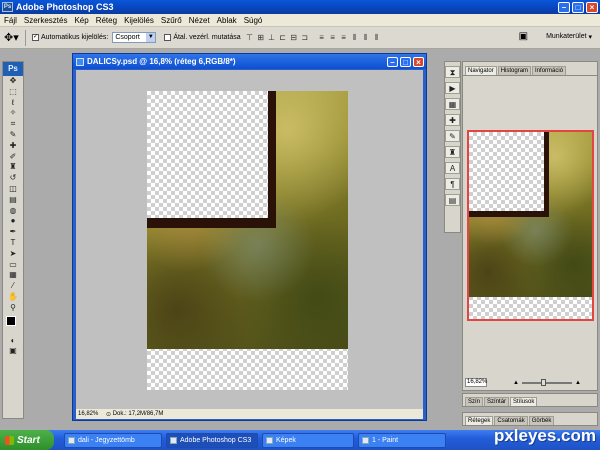 This screenshot has width=600, height=450. I want to click on workspace-menu: ▣ Munkaterület ▾, so click(555, 36).